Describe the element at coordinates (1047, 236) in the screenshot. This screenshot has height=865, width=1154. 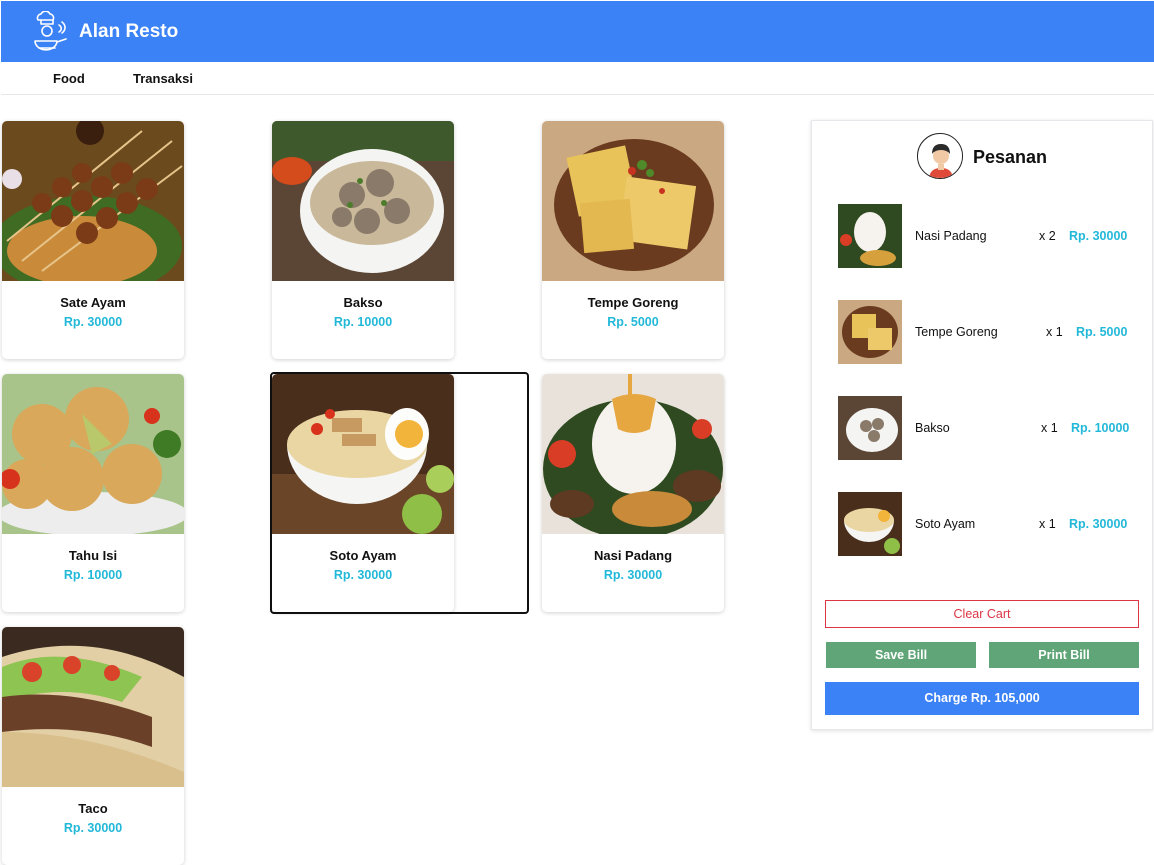
I see `order-item-qty: x 2` at that location.